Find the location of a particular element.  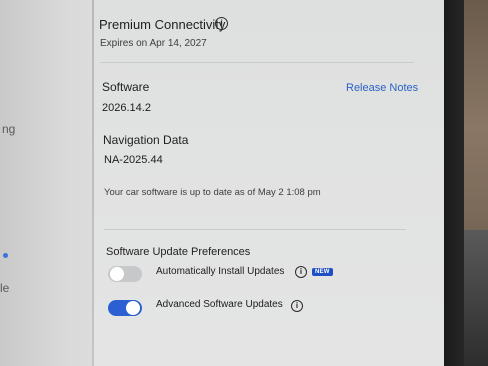

new-badge: NEW is located at coordinates (322, 272).